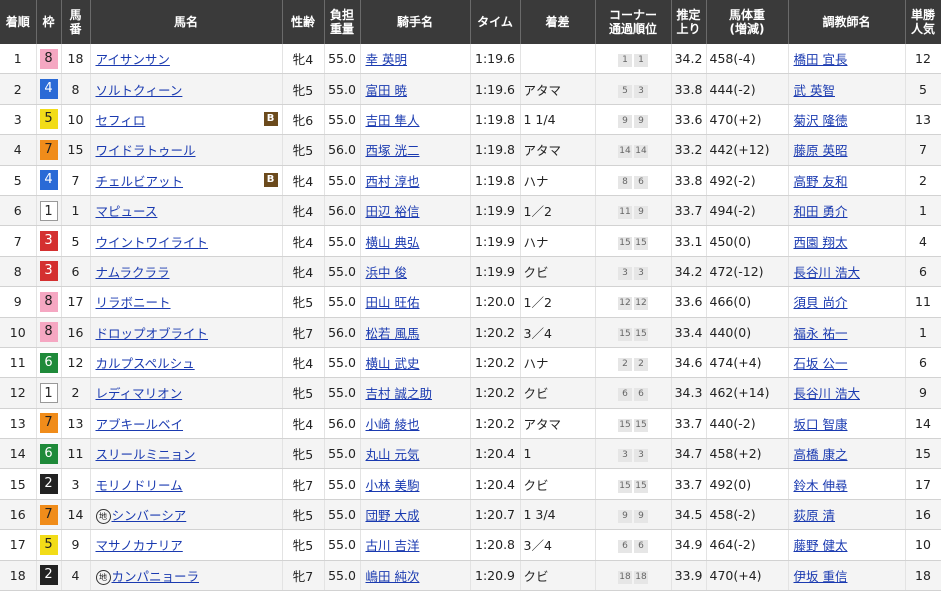  What do you see at coordinates (48, 362) in the screenshot?
I see `waku-badge: 6` at bounding box center [48, 362].